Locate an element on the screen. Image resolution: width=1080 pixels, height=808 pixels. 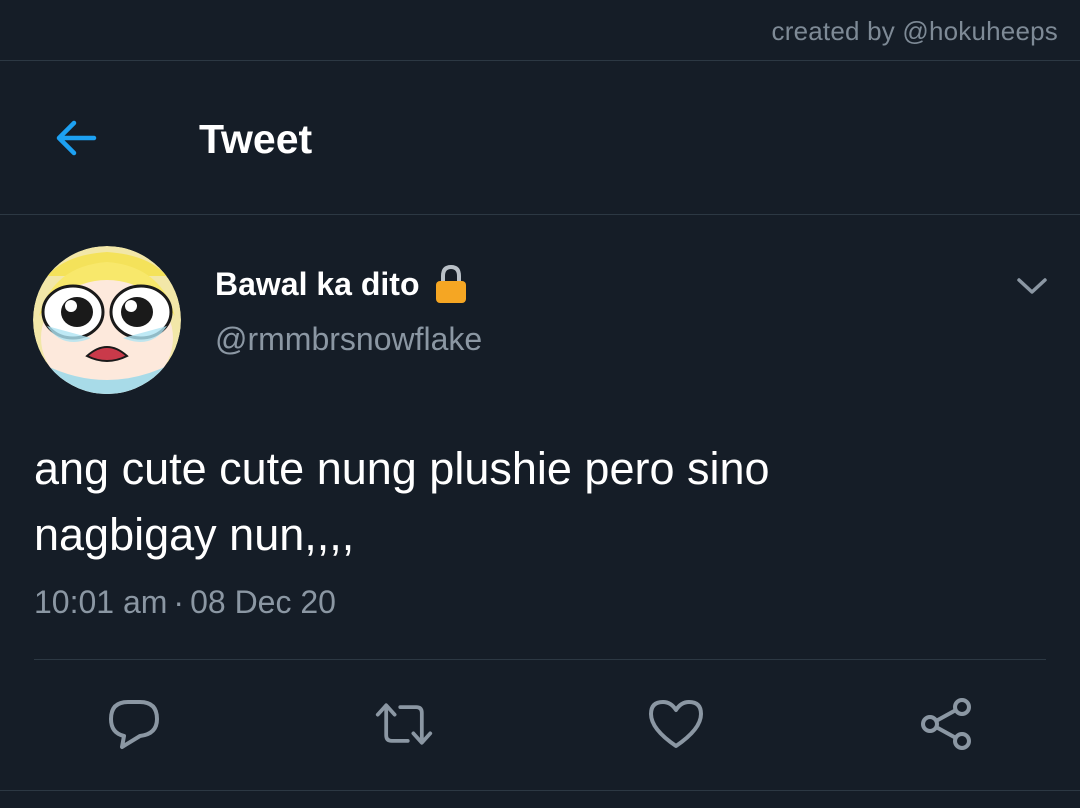
retweet-icon is located at coordinates (404, 724).